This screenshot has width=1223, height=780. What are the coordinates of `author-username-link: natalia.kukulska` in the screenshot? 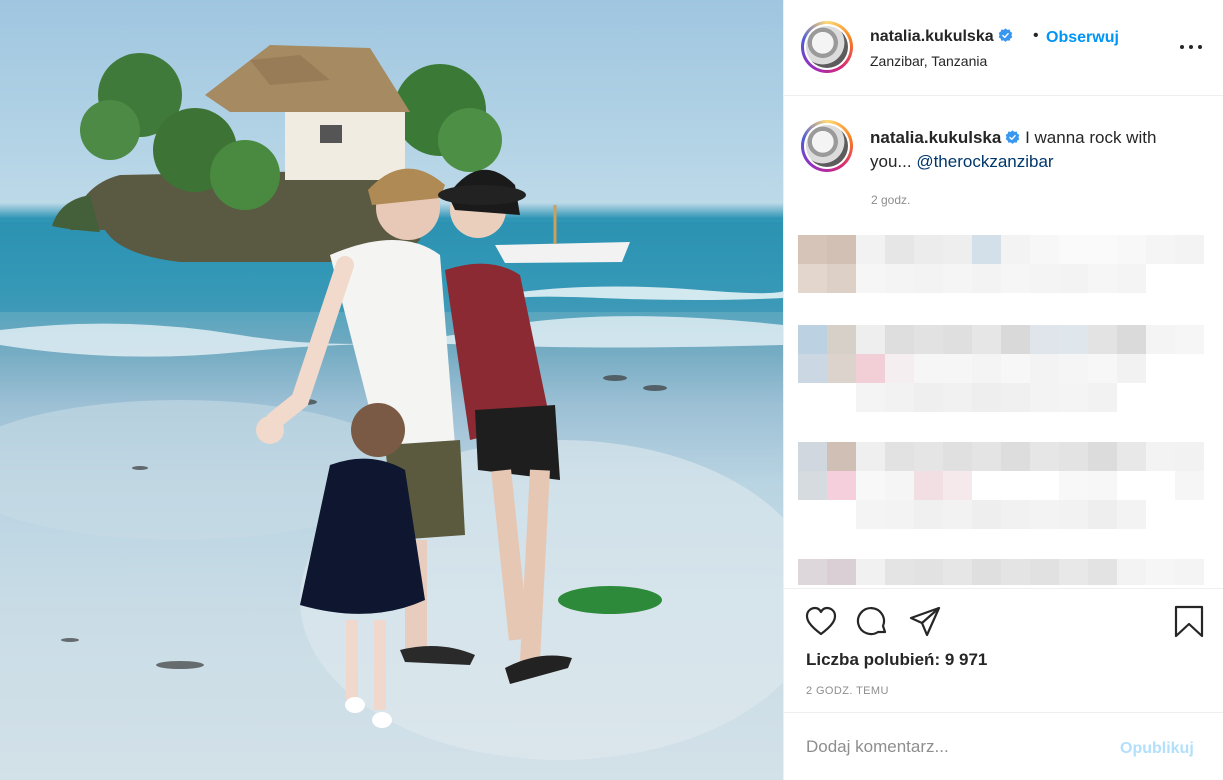 It's located at (941, 37).